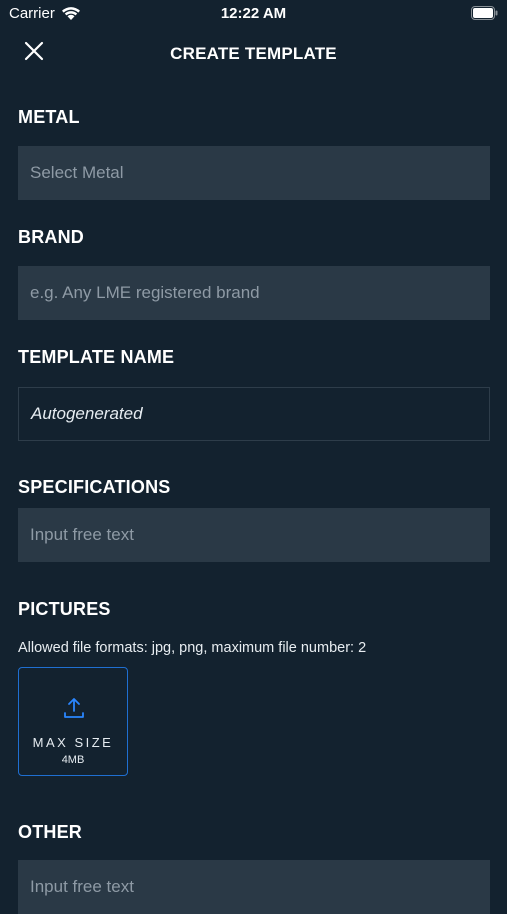  What do you see at coordinates (145, 292) in the screenshot?
I see `brand-placeholder: e.g. Any LME registered brand` at bounding box center [145, 292].